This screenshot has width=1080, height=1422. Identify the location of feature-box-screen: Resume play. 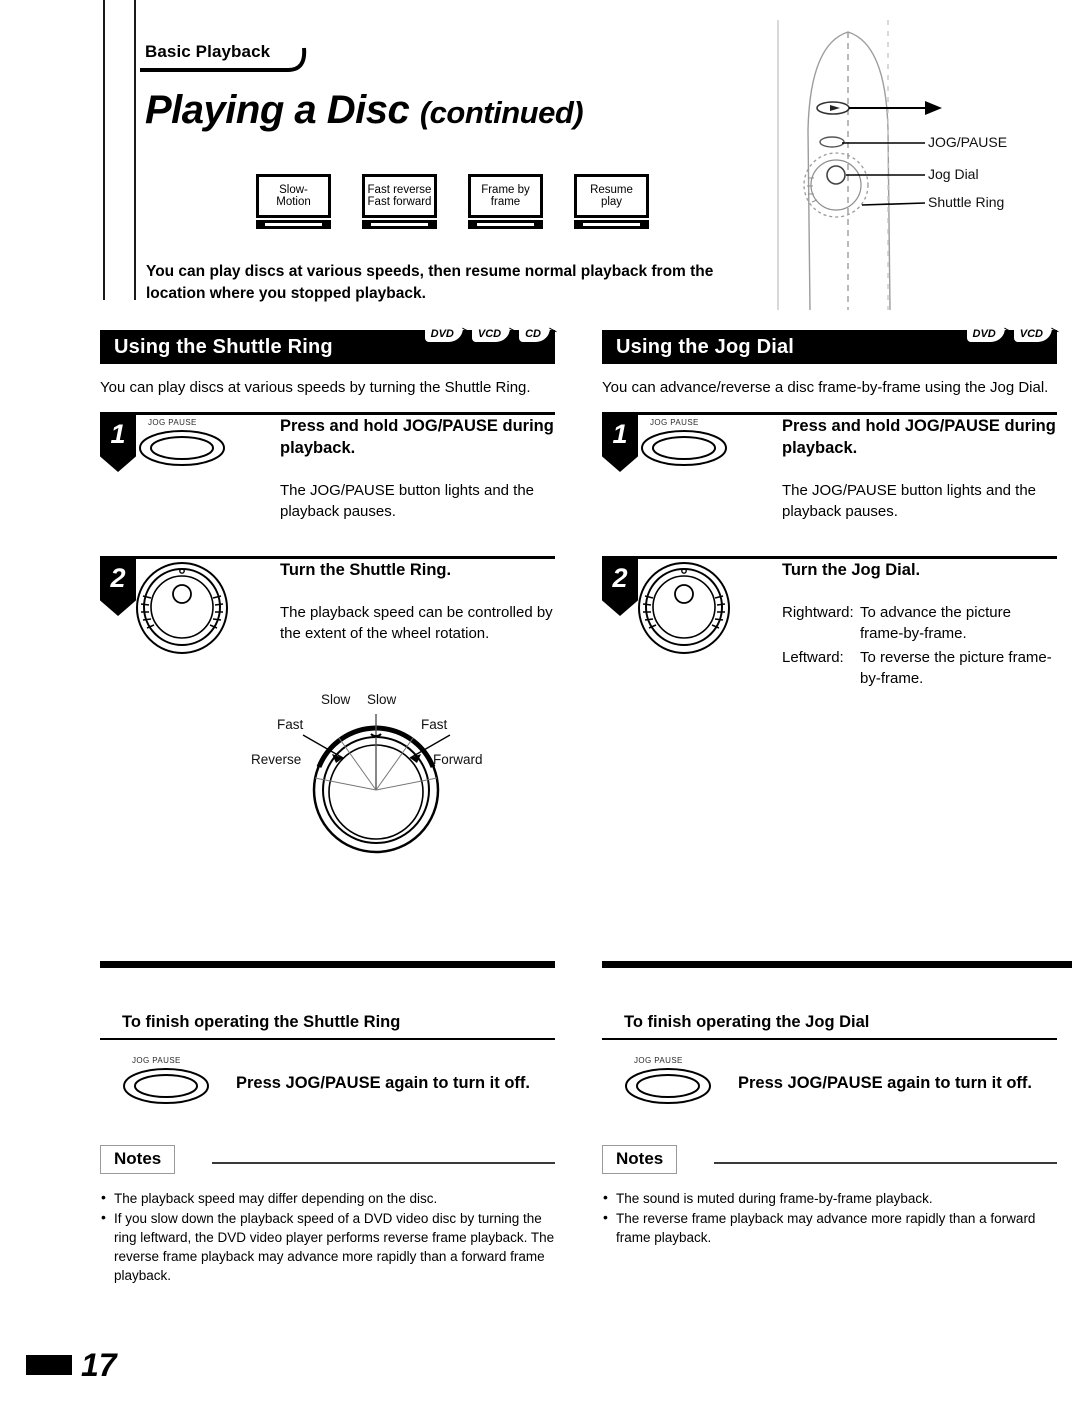
(611, 196).